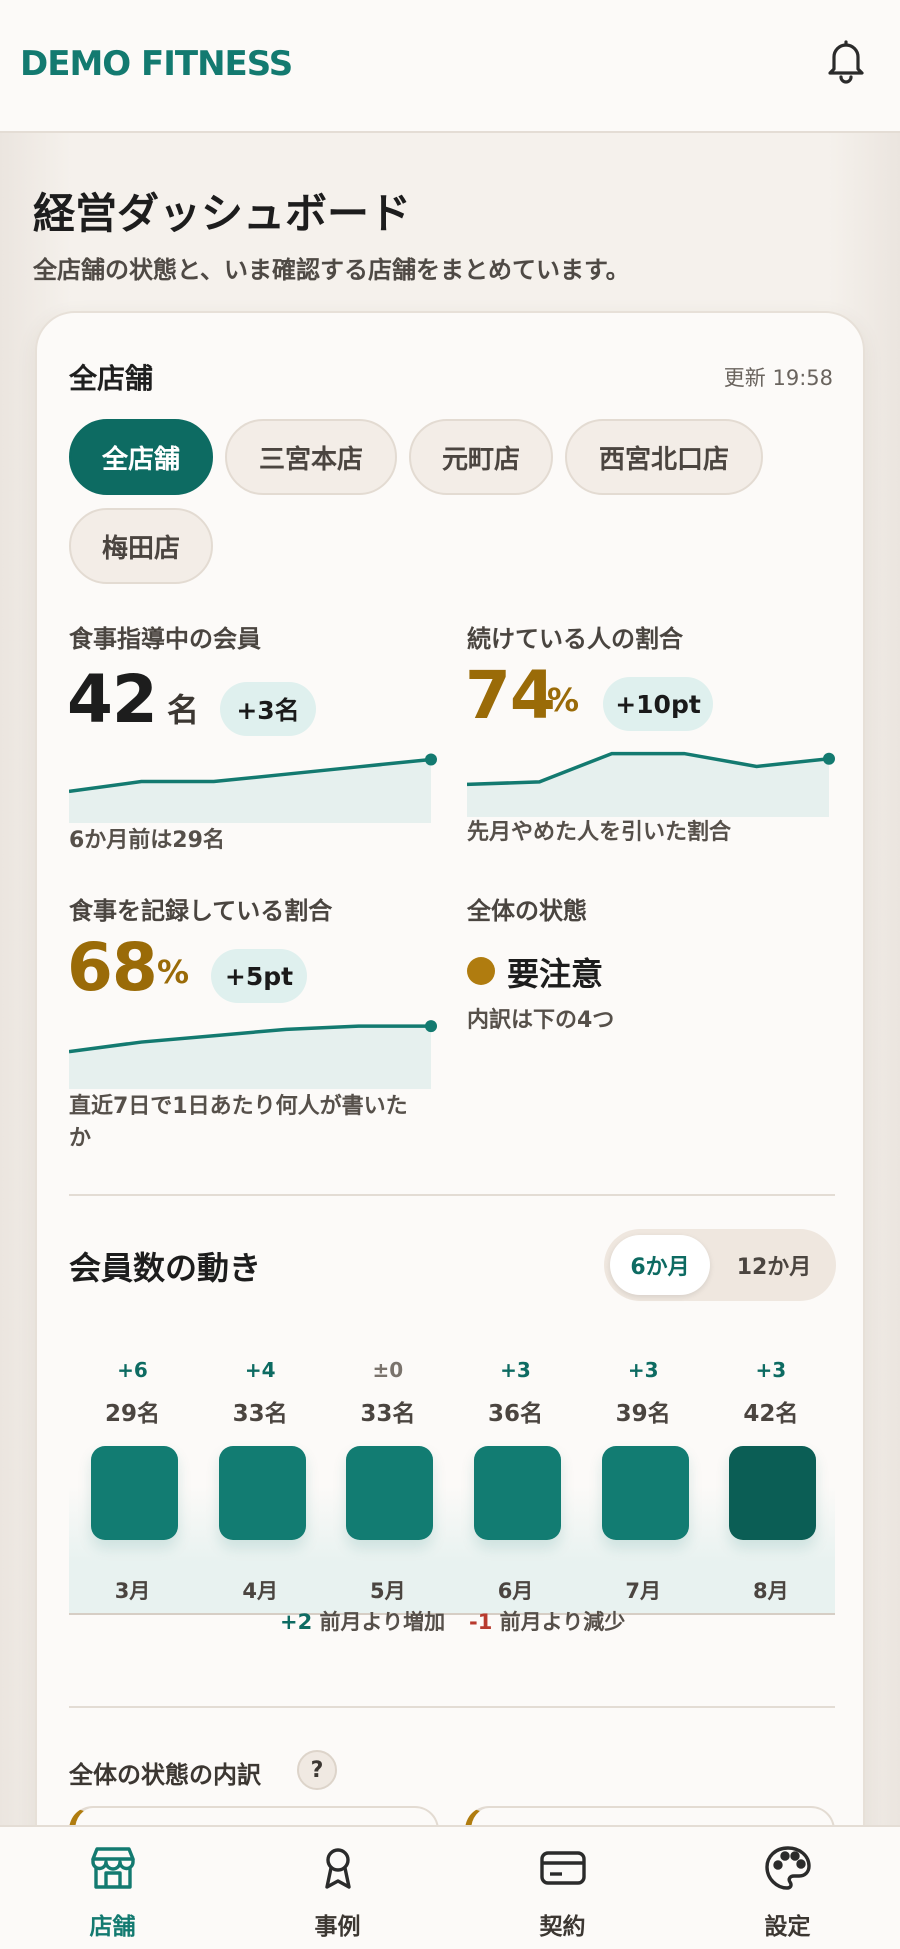 The height and width of the screenshot is (1949, 900). What do you see at coordinates (643, 1591) in the screenshot?
I see `bar-category-label: 7月` at bounding box center [643, 1591].